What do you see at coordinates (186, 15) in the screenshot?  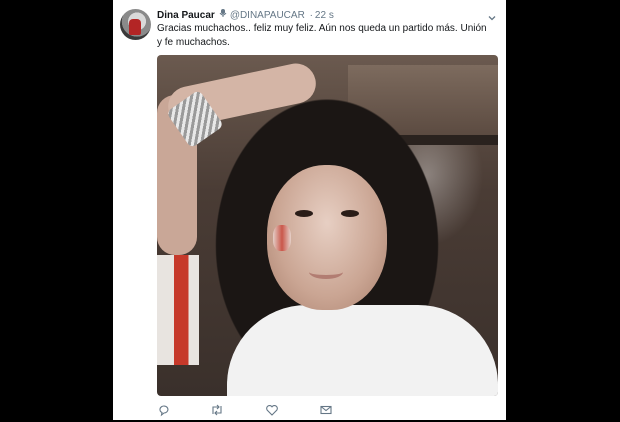 I see `display-name: Dina Paucar` at bounding box center [186, 15].